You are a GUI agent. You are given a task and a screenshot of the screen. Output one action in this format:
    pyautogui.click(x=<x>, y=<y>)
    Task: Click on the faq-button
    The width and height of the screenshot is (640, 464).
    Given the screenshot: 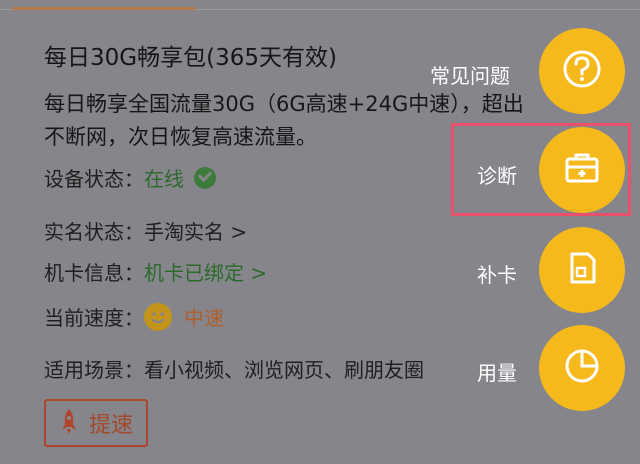 What is the action you would take?
    pyautogui.click(x=582, y=71)
    